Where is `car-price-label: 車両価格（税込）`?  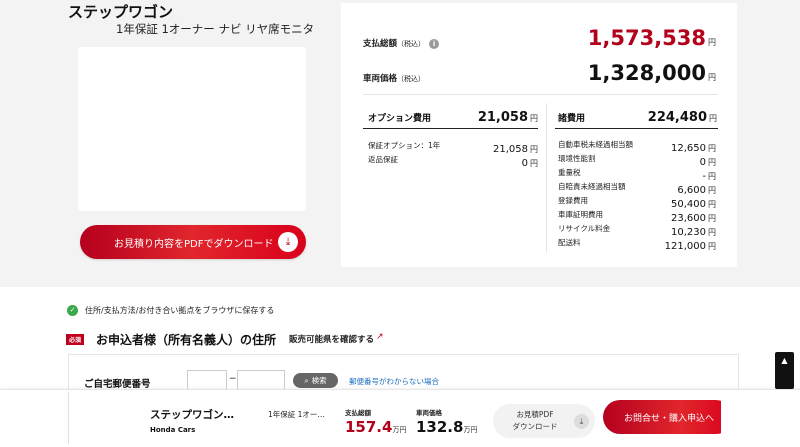
car-price-label: 車両価格（税込） is located at coordinates (394, 78).